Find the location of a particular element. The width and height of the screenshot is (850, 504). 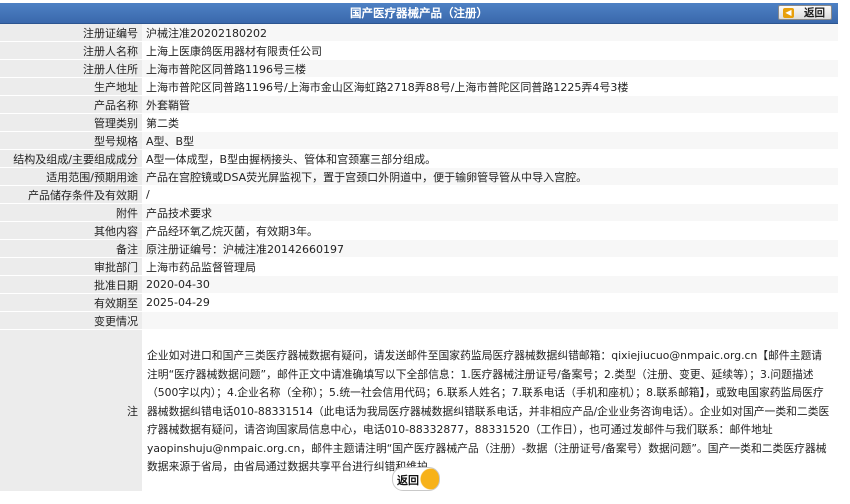

info-row: 变更情况 is located at coordinates (419, 320).